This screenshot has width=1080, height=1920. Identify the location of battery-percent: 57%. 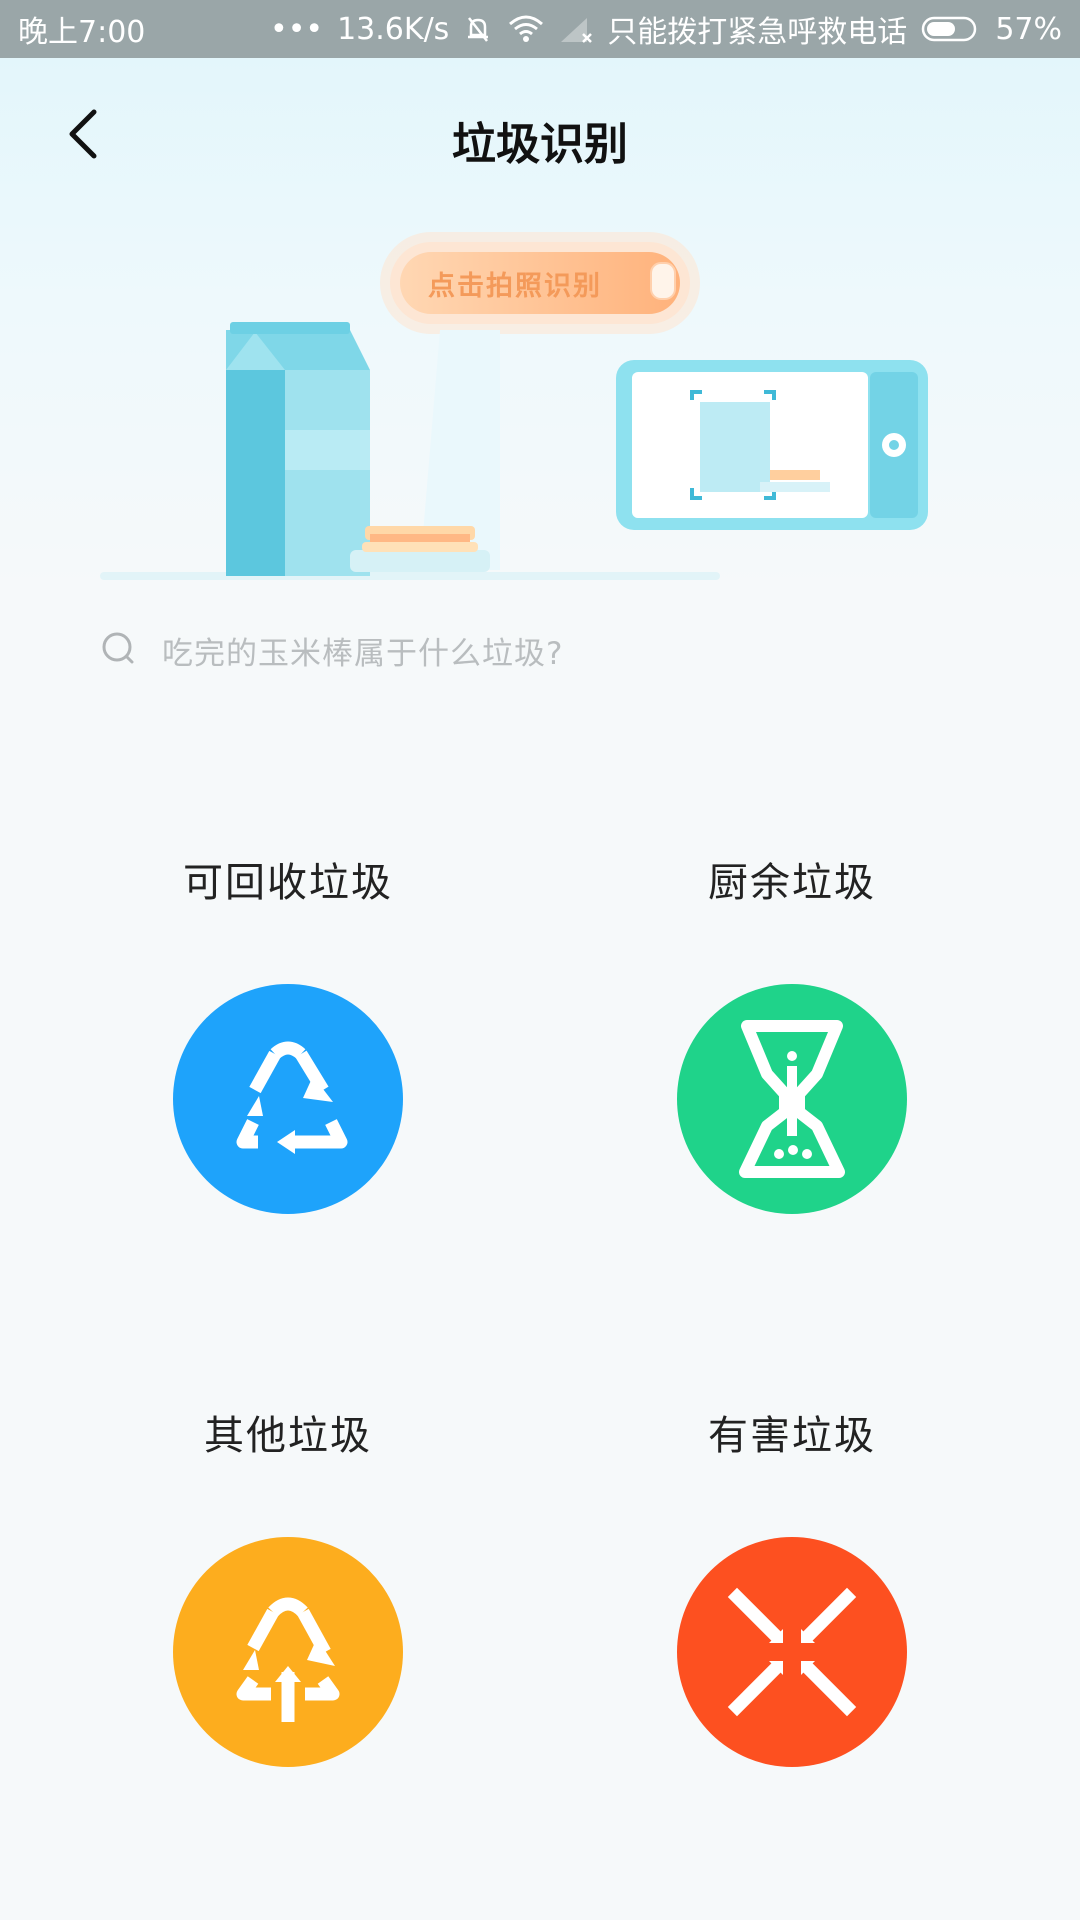
(1028, 29).